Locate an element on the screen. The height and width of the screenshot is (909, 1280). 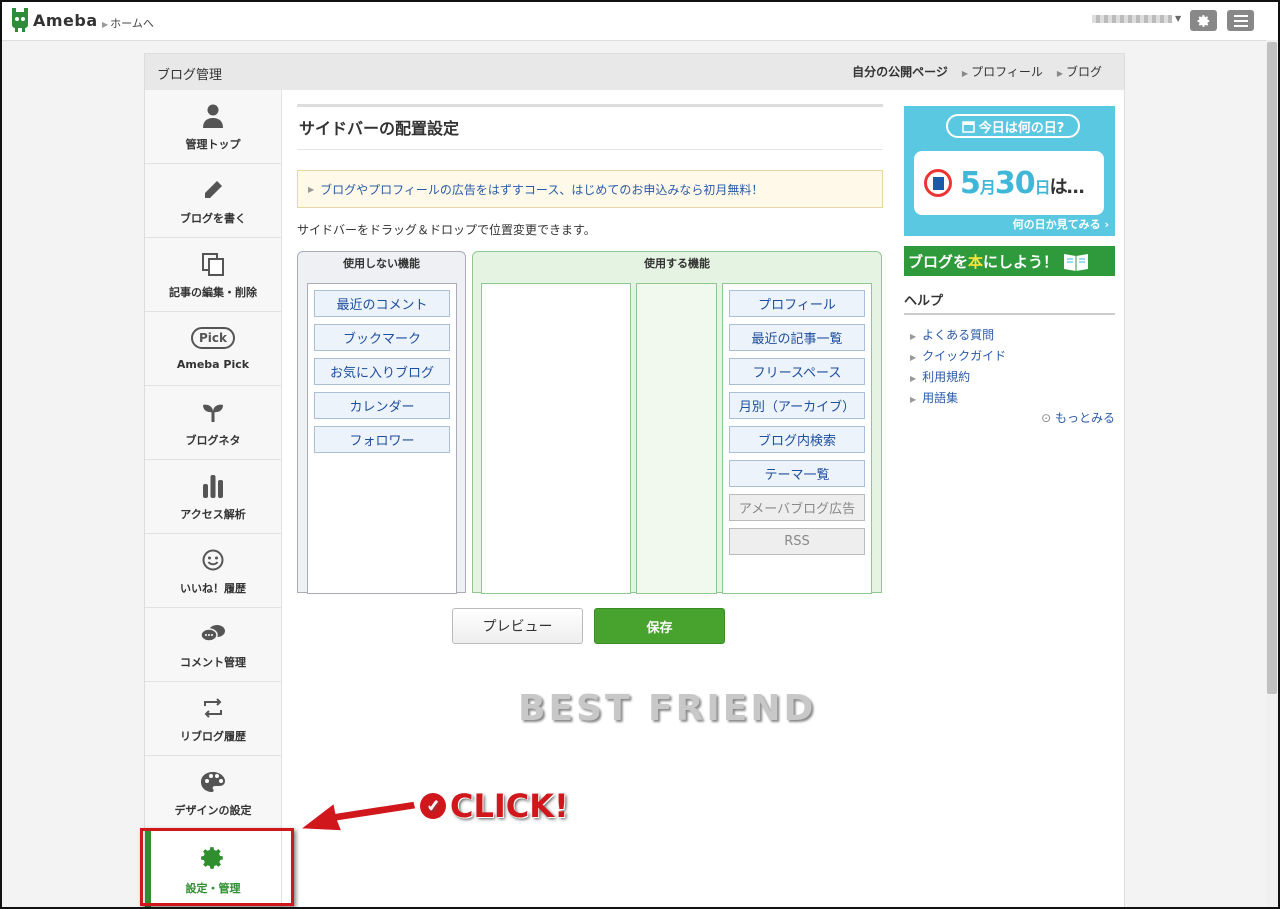
used-column-left is located at coordinates (556, 438).